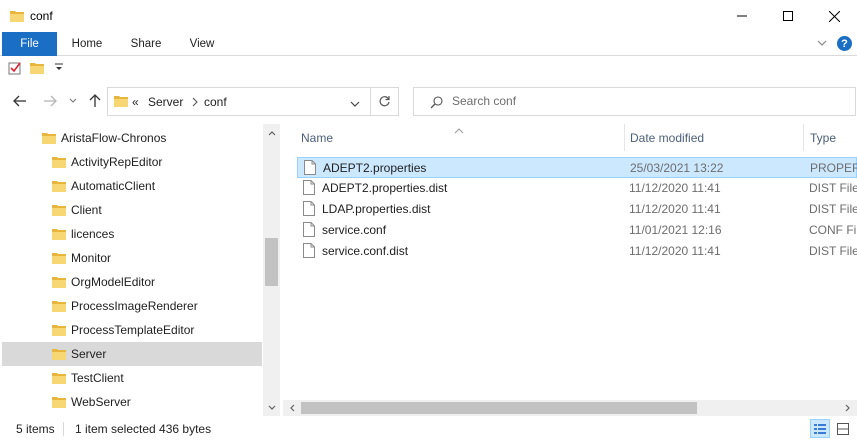  Describe the element at coordinates (113, 186) in the screenshot. I see `tree-item-label: AutomaticClient` at that location.